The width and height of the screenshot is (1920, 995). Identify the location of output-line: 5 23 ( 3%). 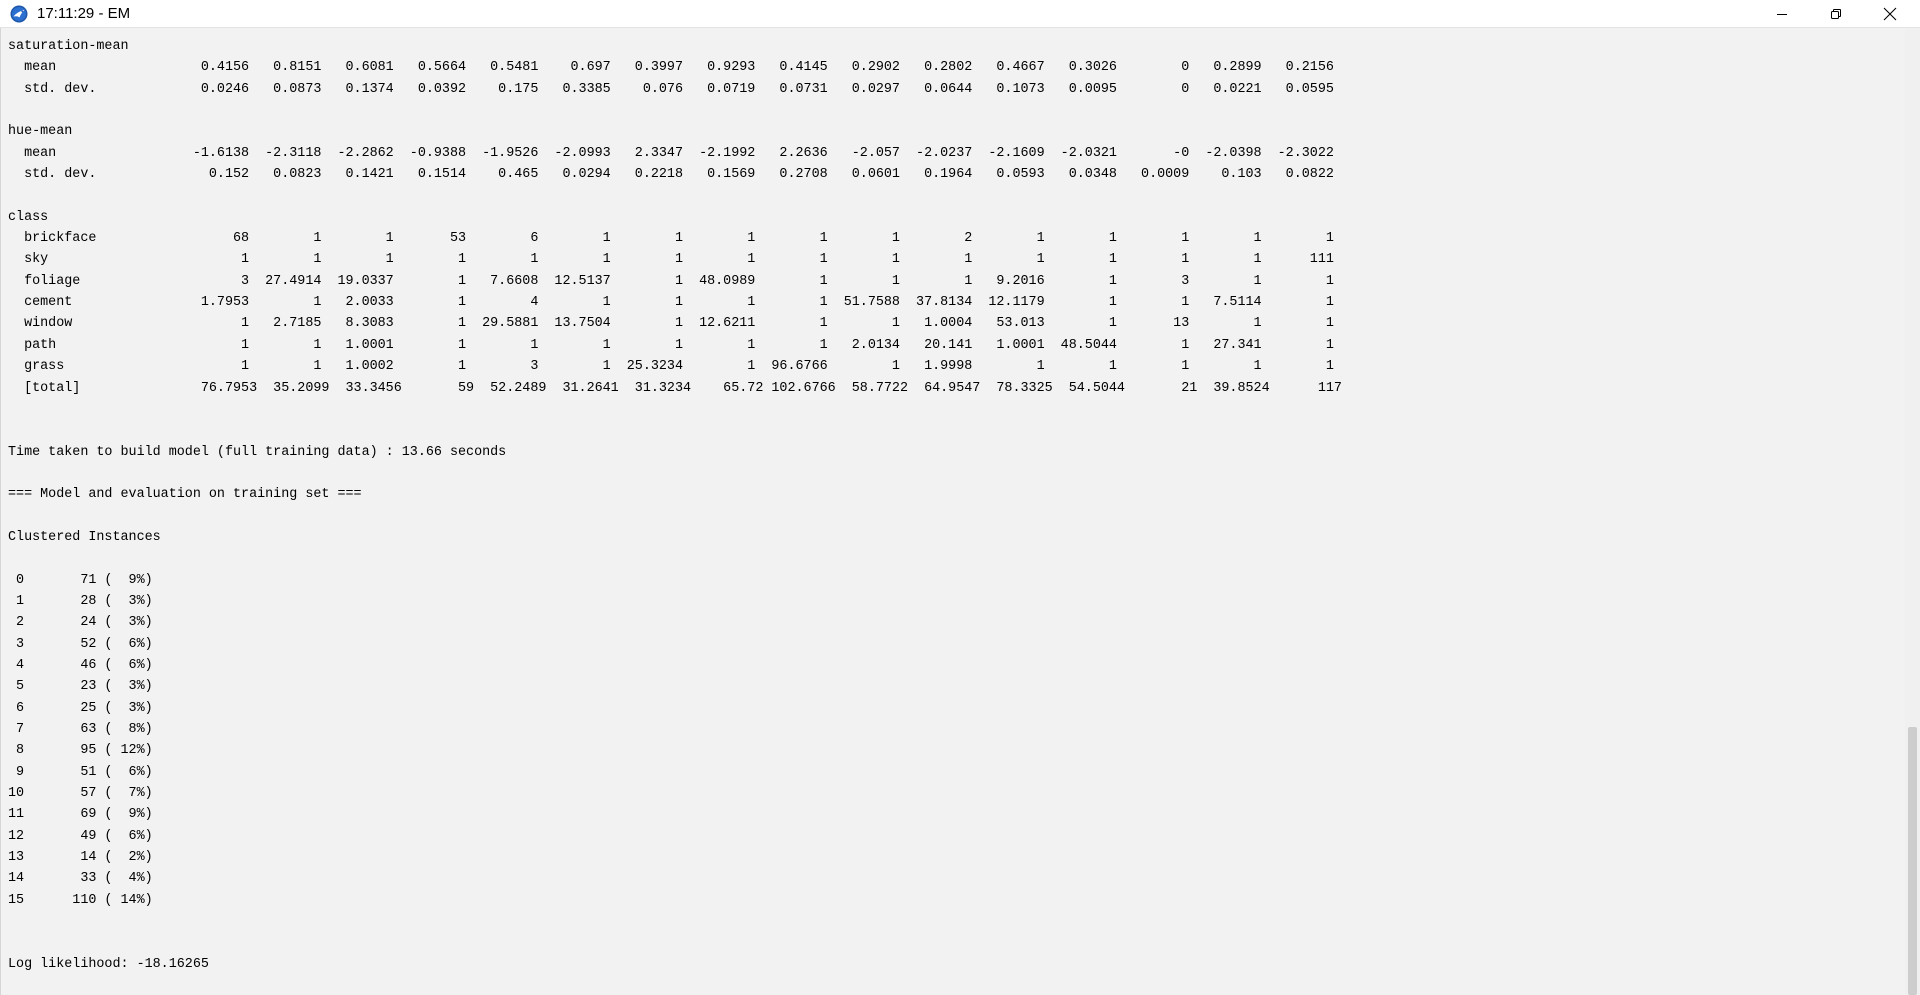
(80, 687).